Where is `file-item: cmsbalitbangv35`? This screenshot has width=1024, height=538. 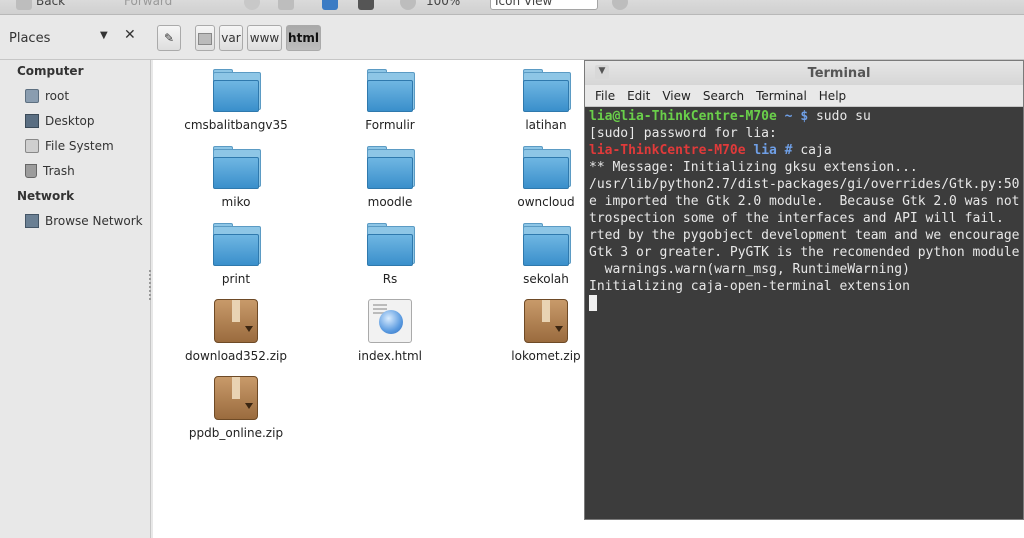
file-item: cmsbalitbangv35 is located at coordinates (236, 100).